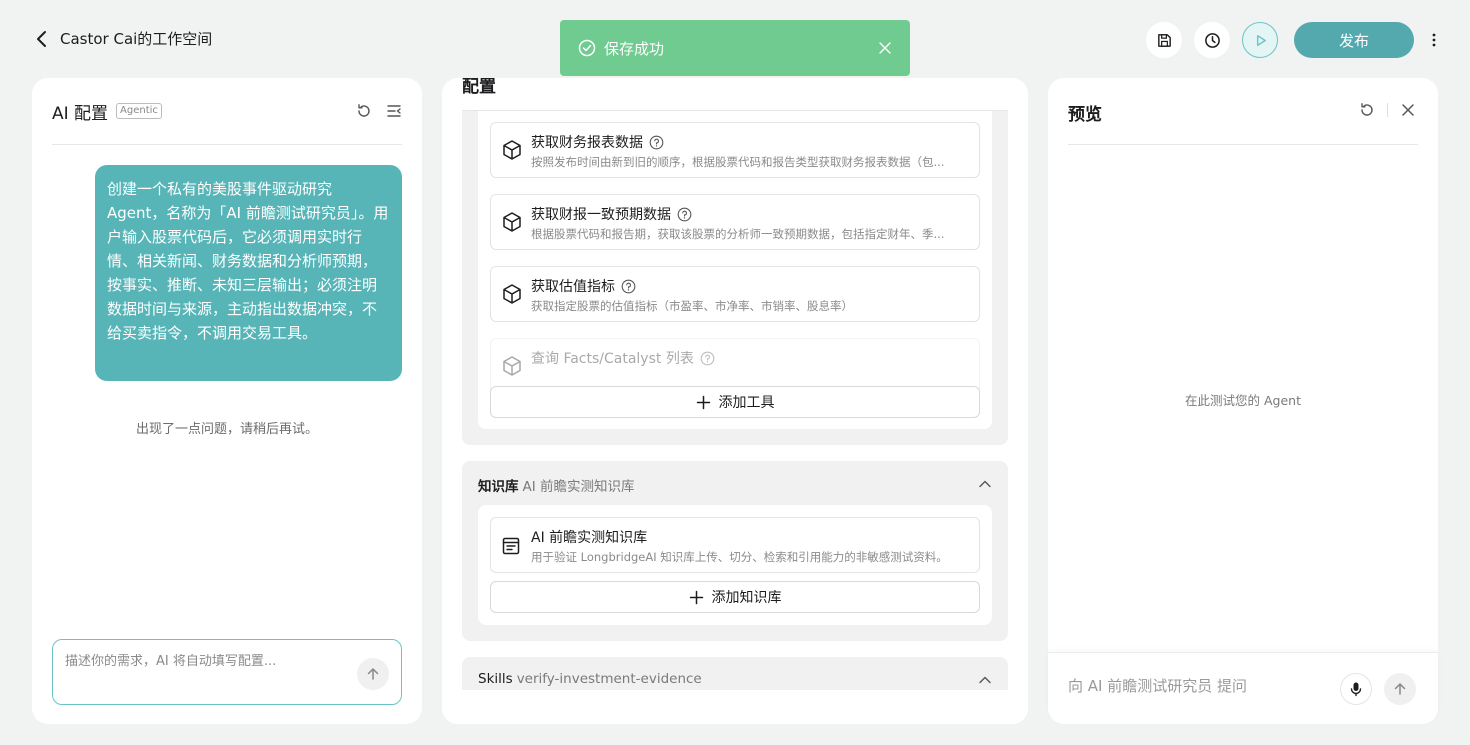 The image size is (1470, 745). I want to click on tool-name-row: 查询 Facts/Catalyst 列表, so click(623, 358).